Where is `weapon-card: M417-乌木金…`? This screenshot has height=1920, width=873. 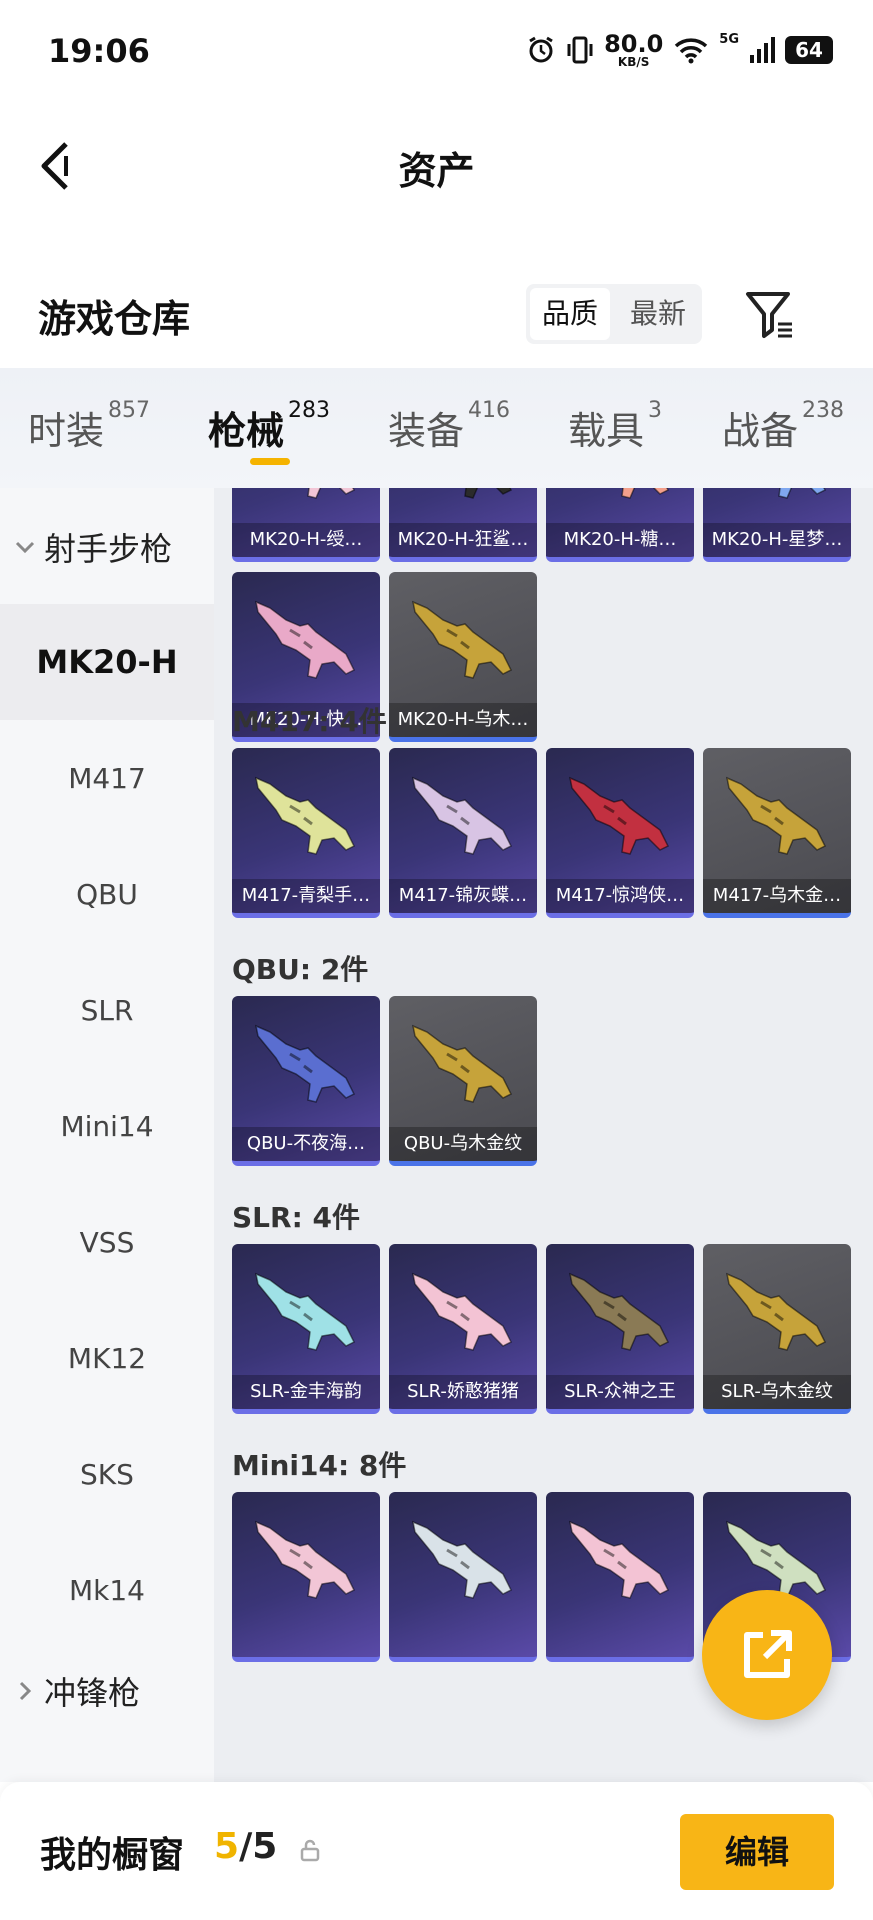
weapon-card: M417-乌木金… is located at coordinates (777, 833).